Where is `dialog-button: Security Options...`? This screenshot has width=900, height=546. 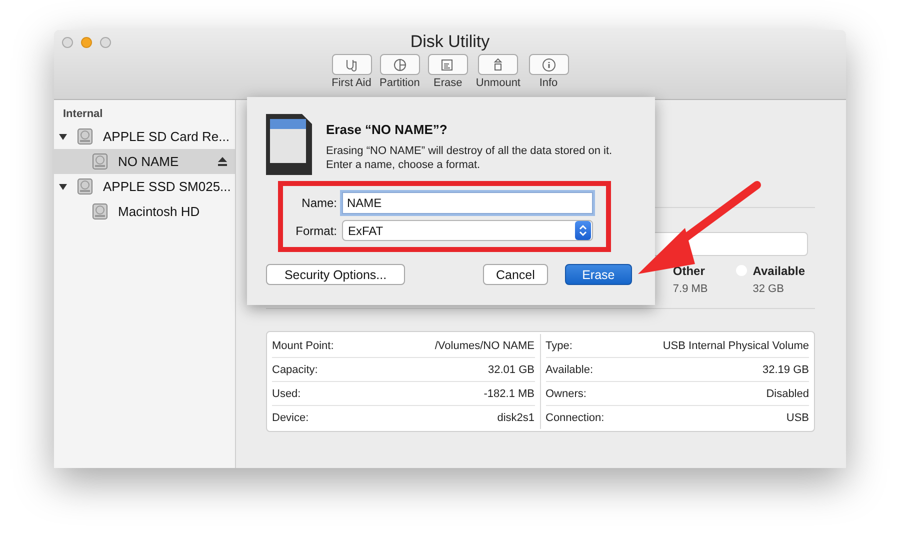
dialog-button: Security Options... is located at coordinates (335, 274).